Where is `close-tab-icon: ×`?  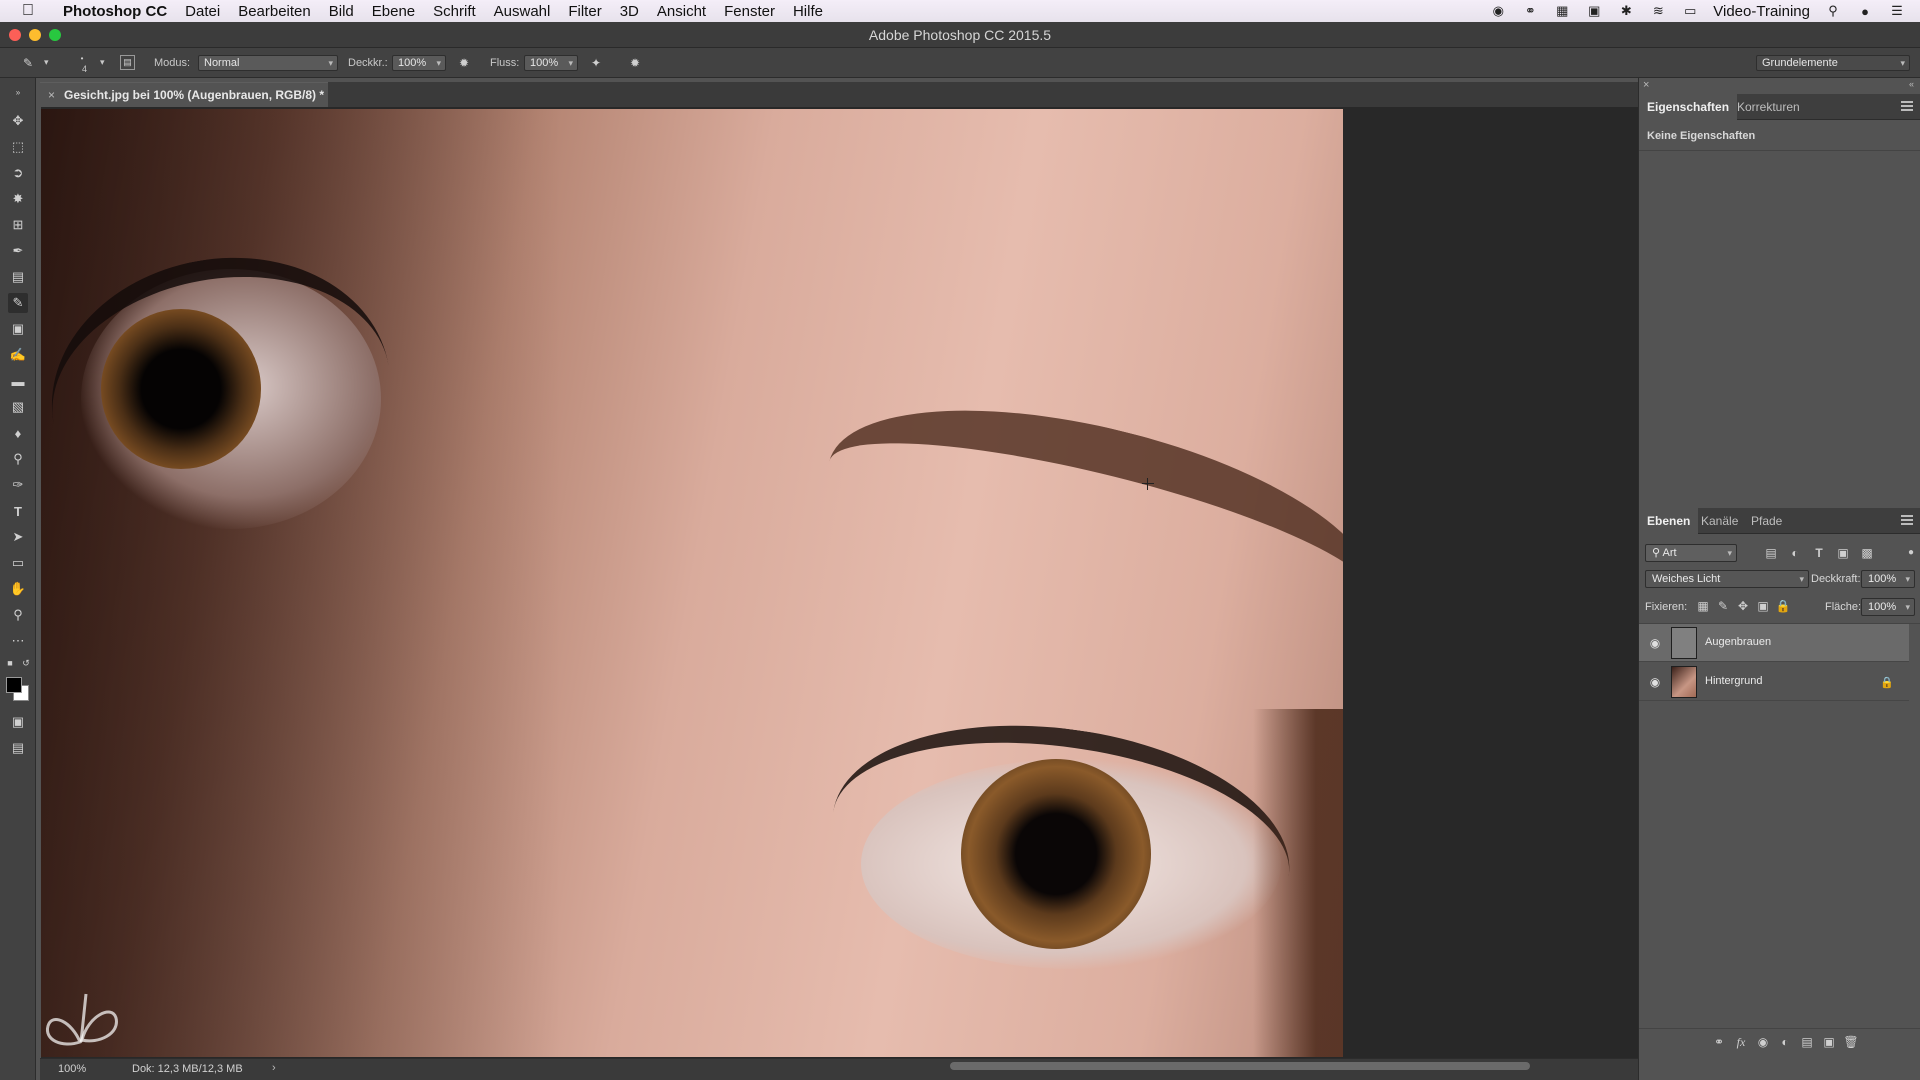 close-tab-icon: × is located at coordinates (51, 95).